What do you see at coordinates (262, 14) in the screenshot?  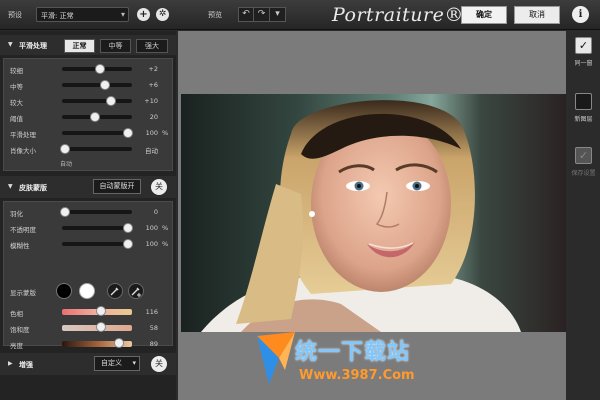 I see `redo-button: ↷` at bounding box center [262, 14].